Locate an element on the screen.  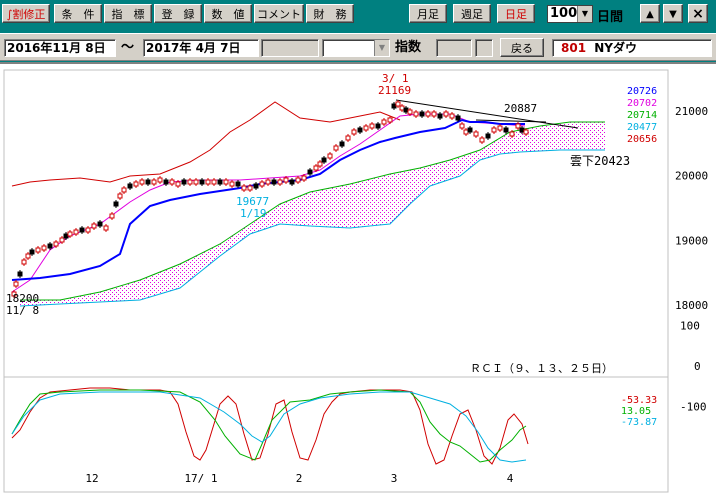
register-button: 登 録 is located at coordinates (178, 13).